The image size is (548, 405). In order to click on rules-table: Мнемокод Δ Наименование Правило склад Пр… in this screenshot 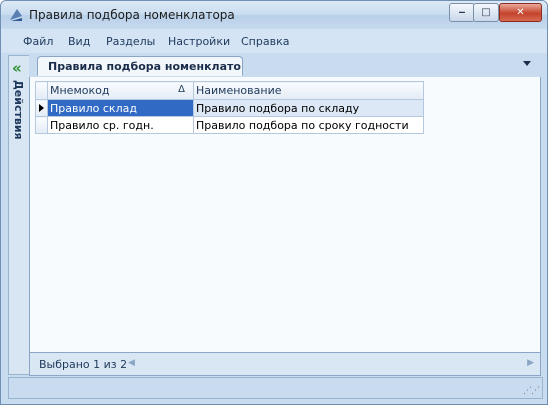, I will do `click(229, 107)`.